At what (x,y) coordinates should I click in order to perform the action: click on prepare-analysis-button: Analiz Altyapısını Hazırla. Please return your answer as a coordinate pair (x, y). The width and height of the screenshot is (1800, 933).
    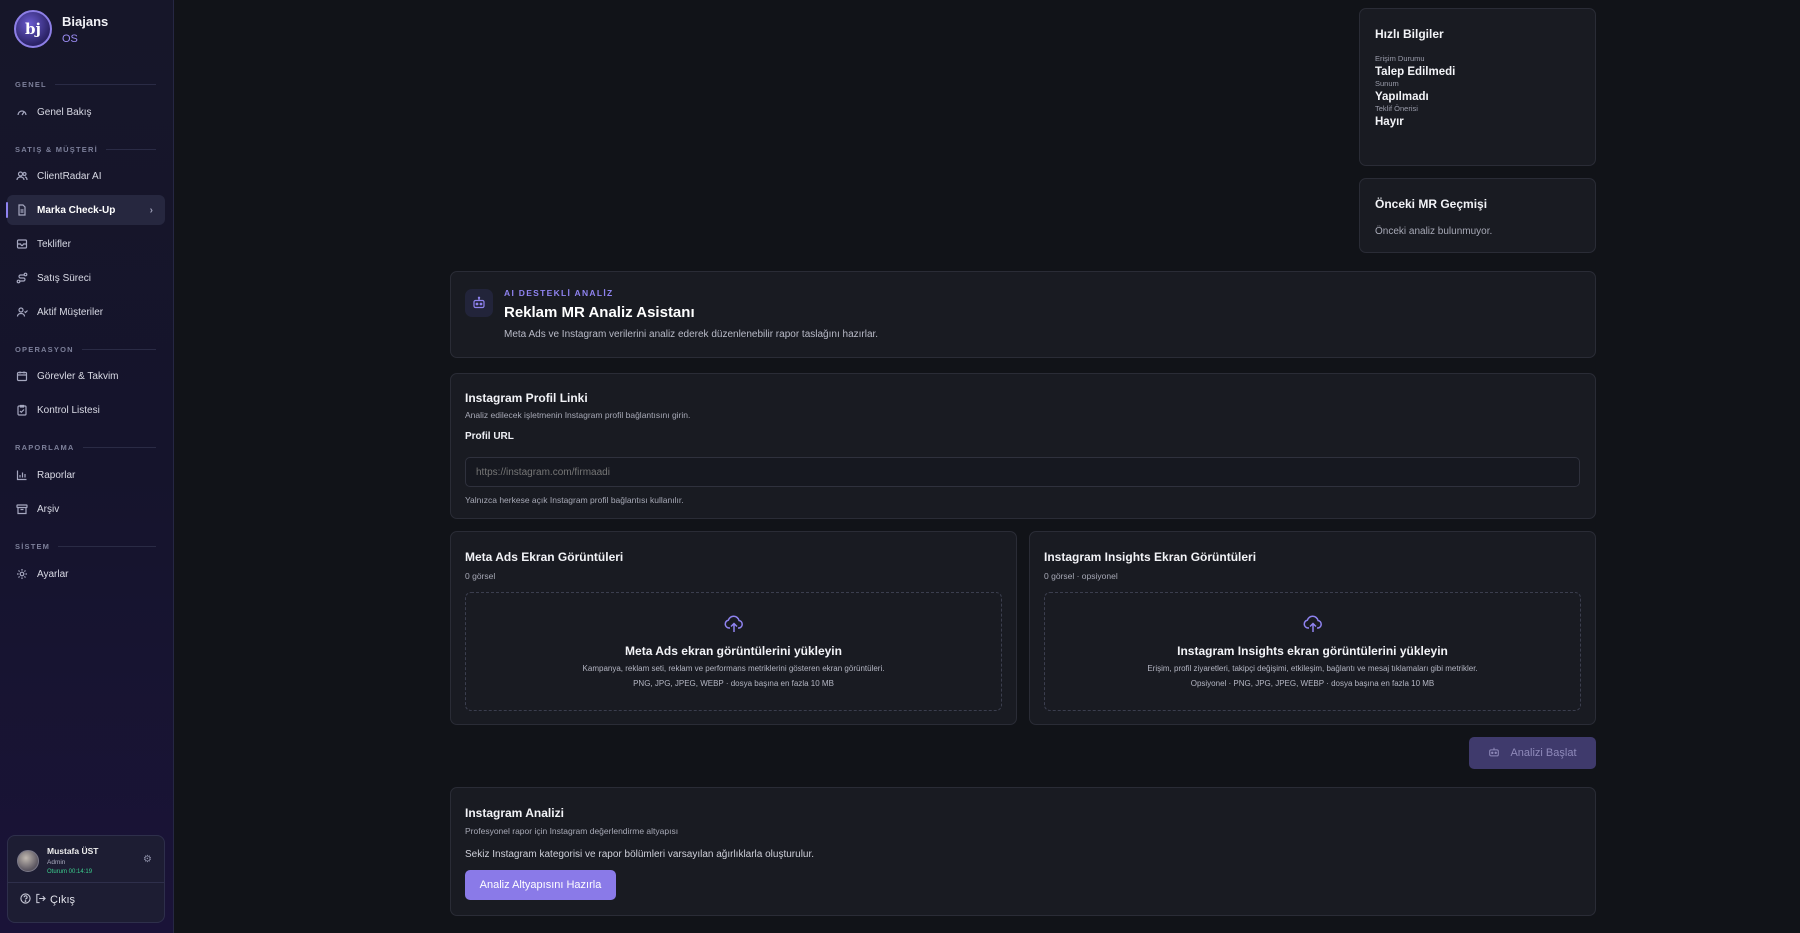
    Looking at the image, I should click on (540, 885).